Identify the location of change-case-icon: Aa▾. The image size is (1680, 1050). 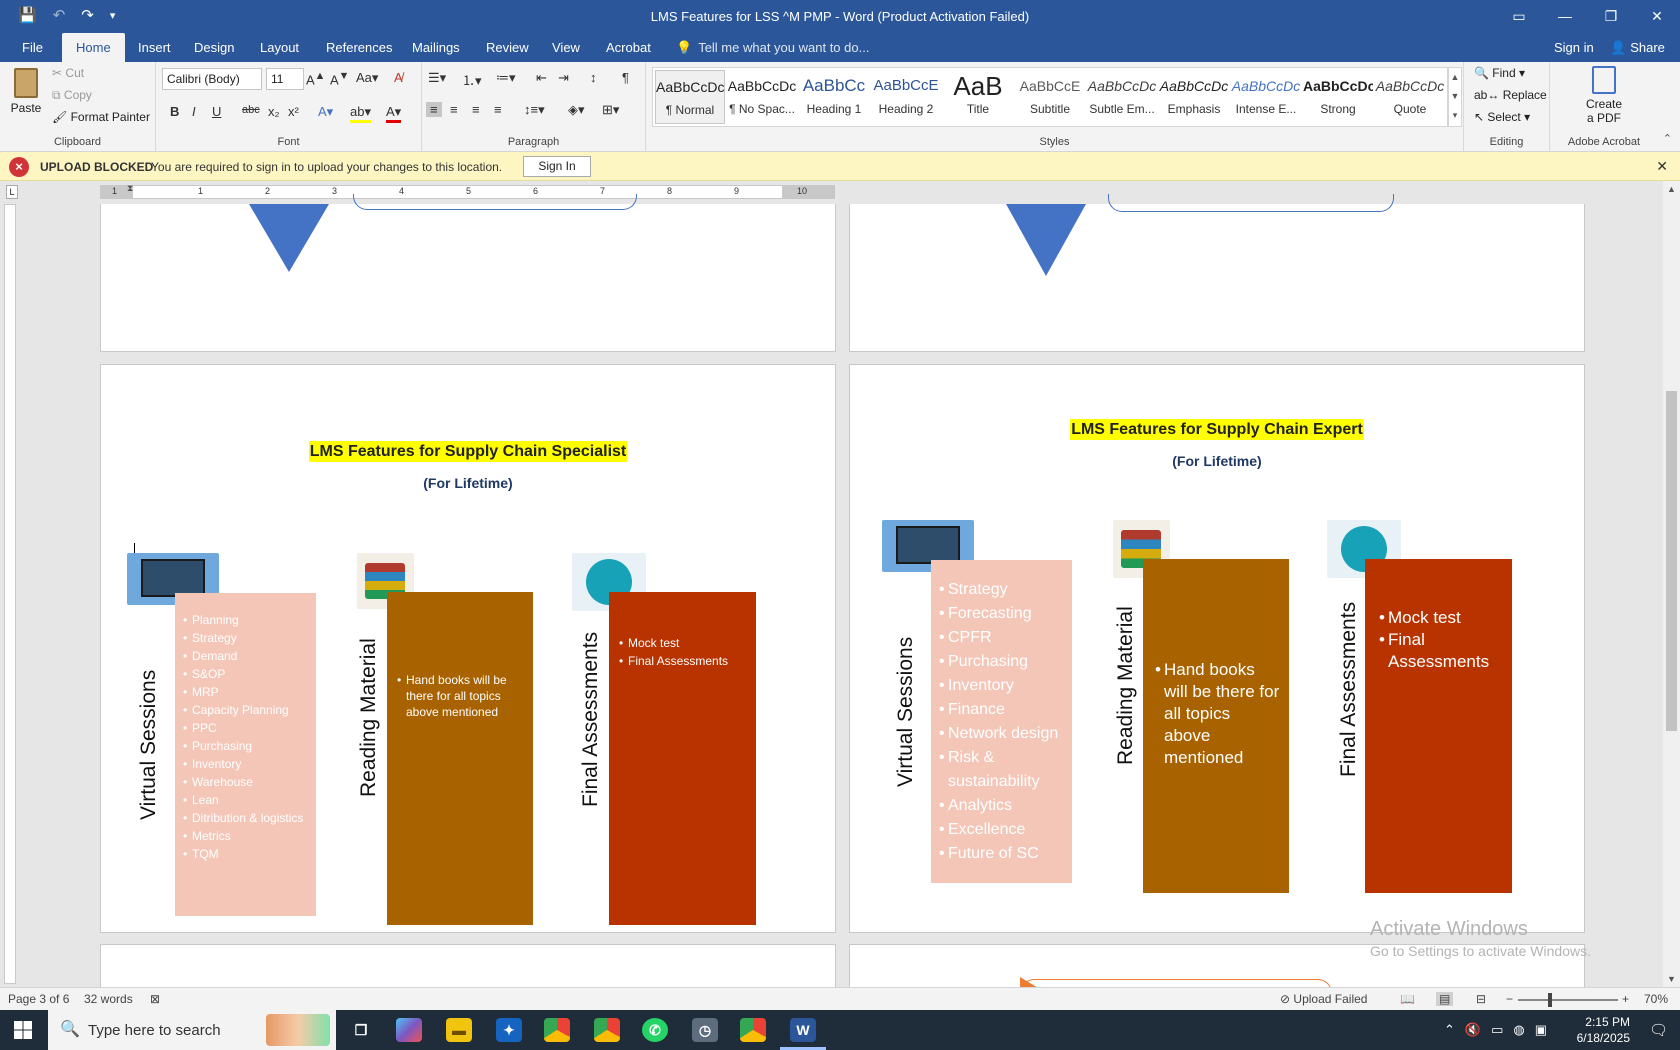
(367, 78).